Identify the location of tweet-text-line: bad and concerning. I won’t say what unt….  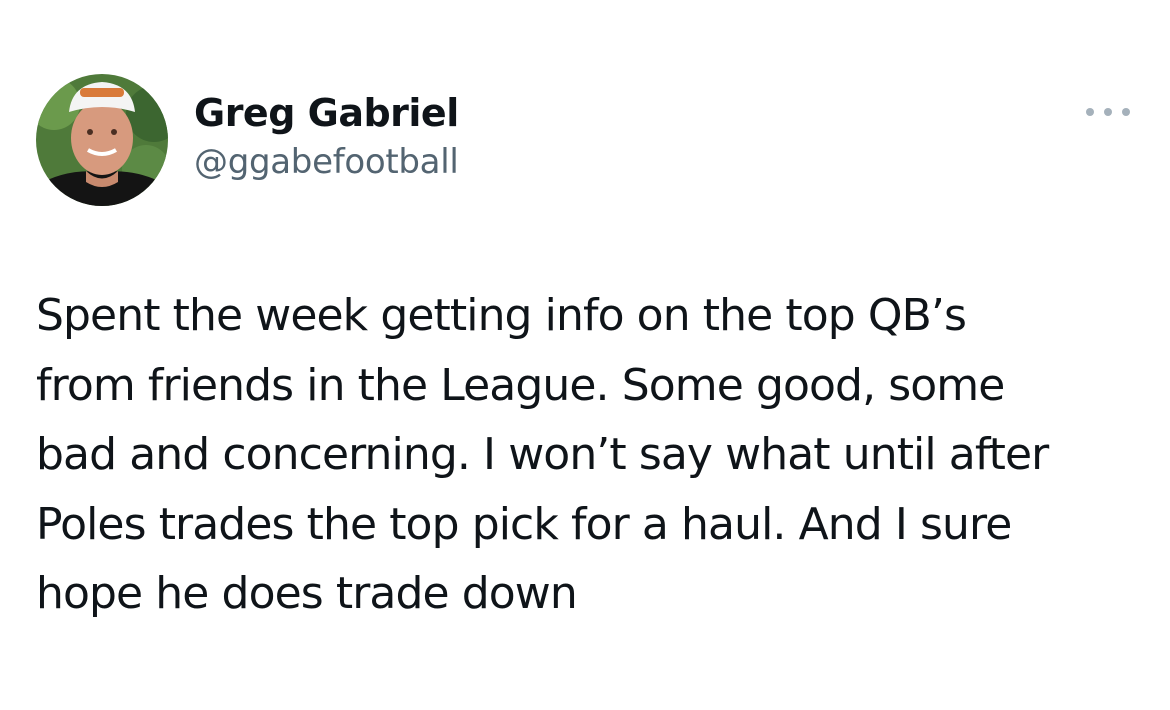
(542, 454).